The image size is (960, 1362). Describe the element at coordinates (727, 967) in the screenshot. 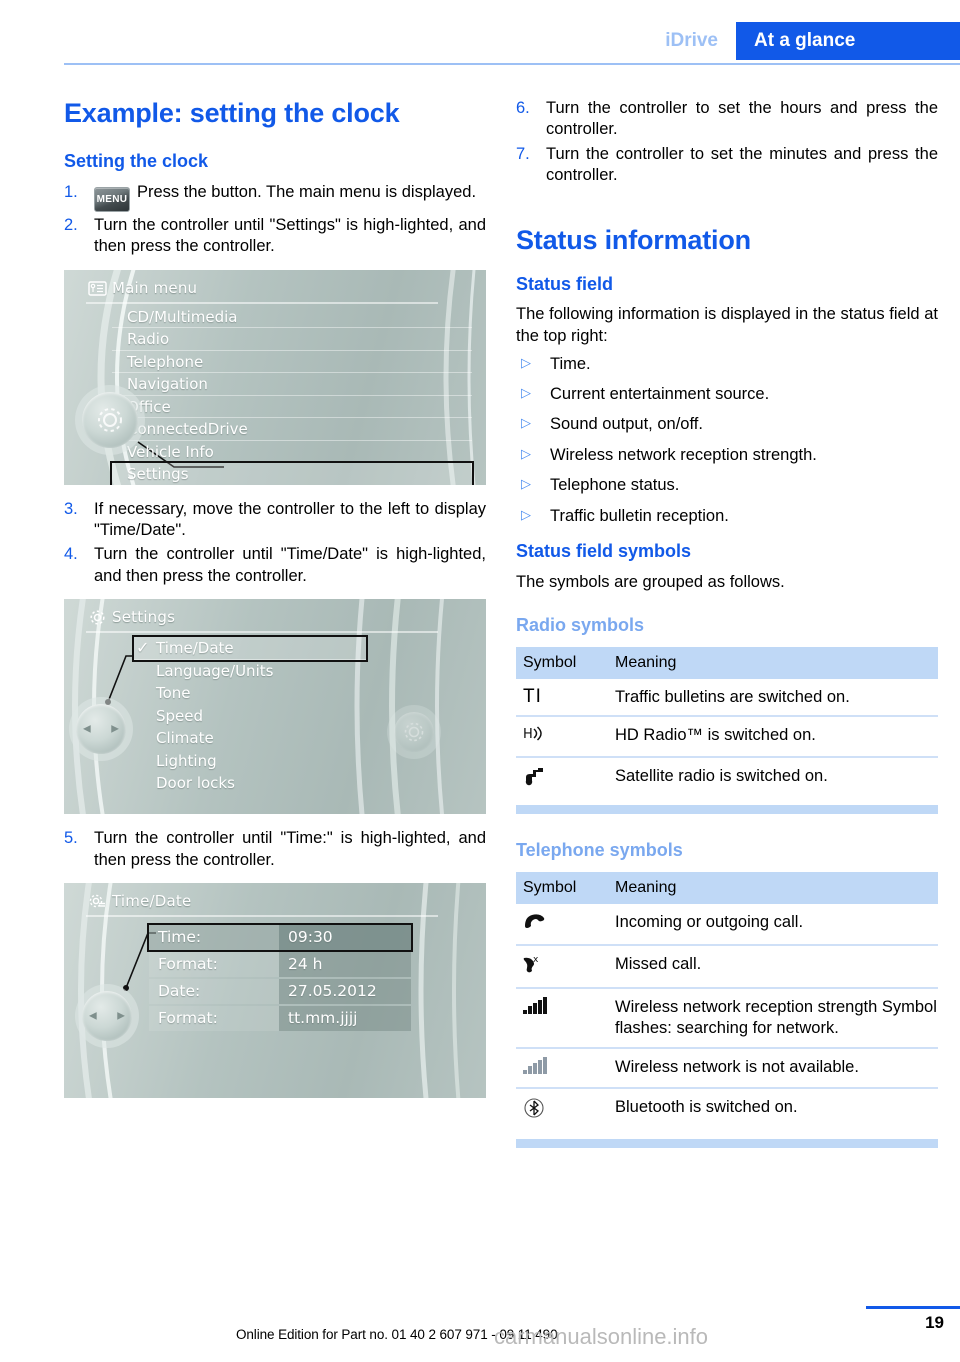

I see `table-row: x Missed call.` at that location.